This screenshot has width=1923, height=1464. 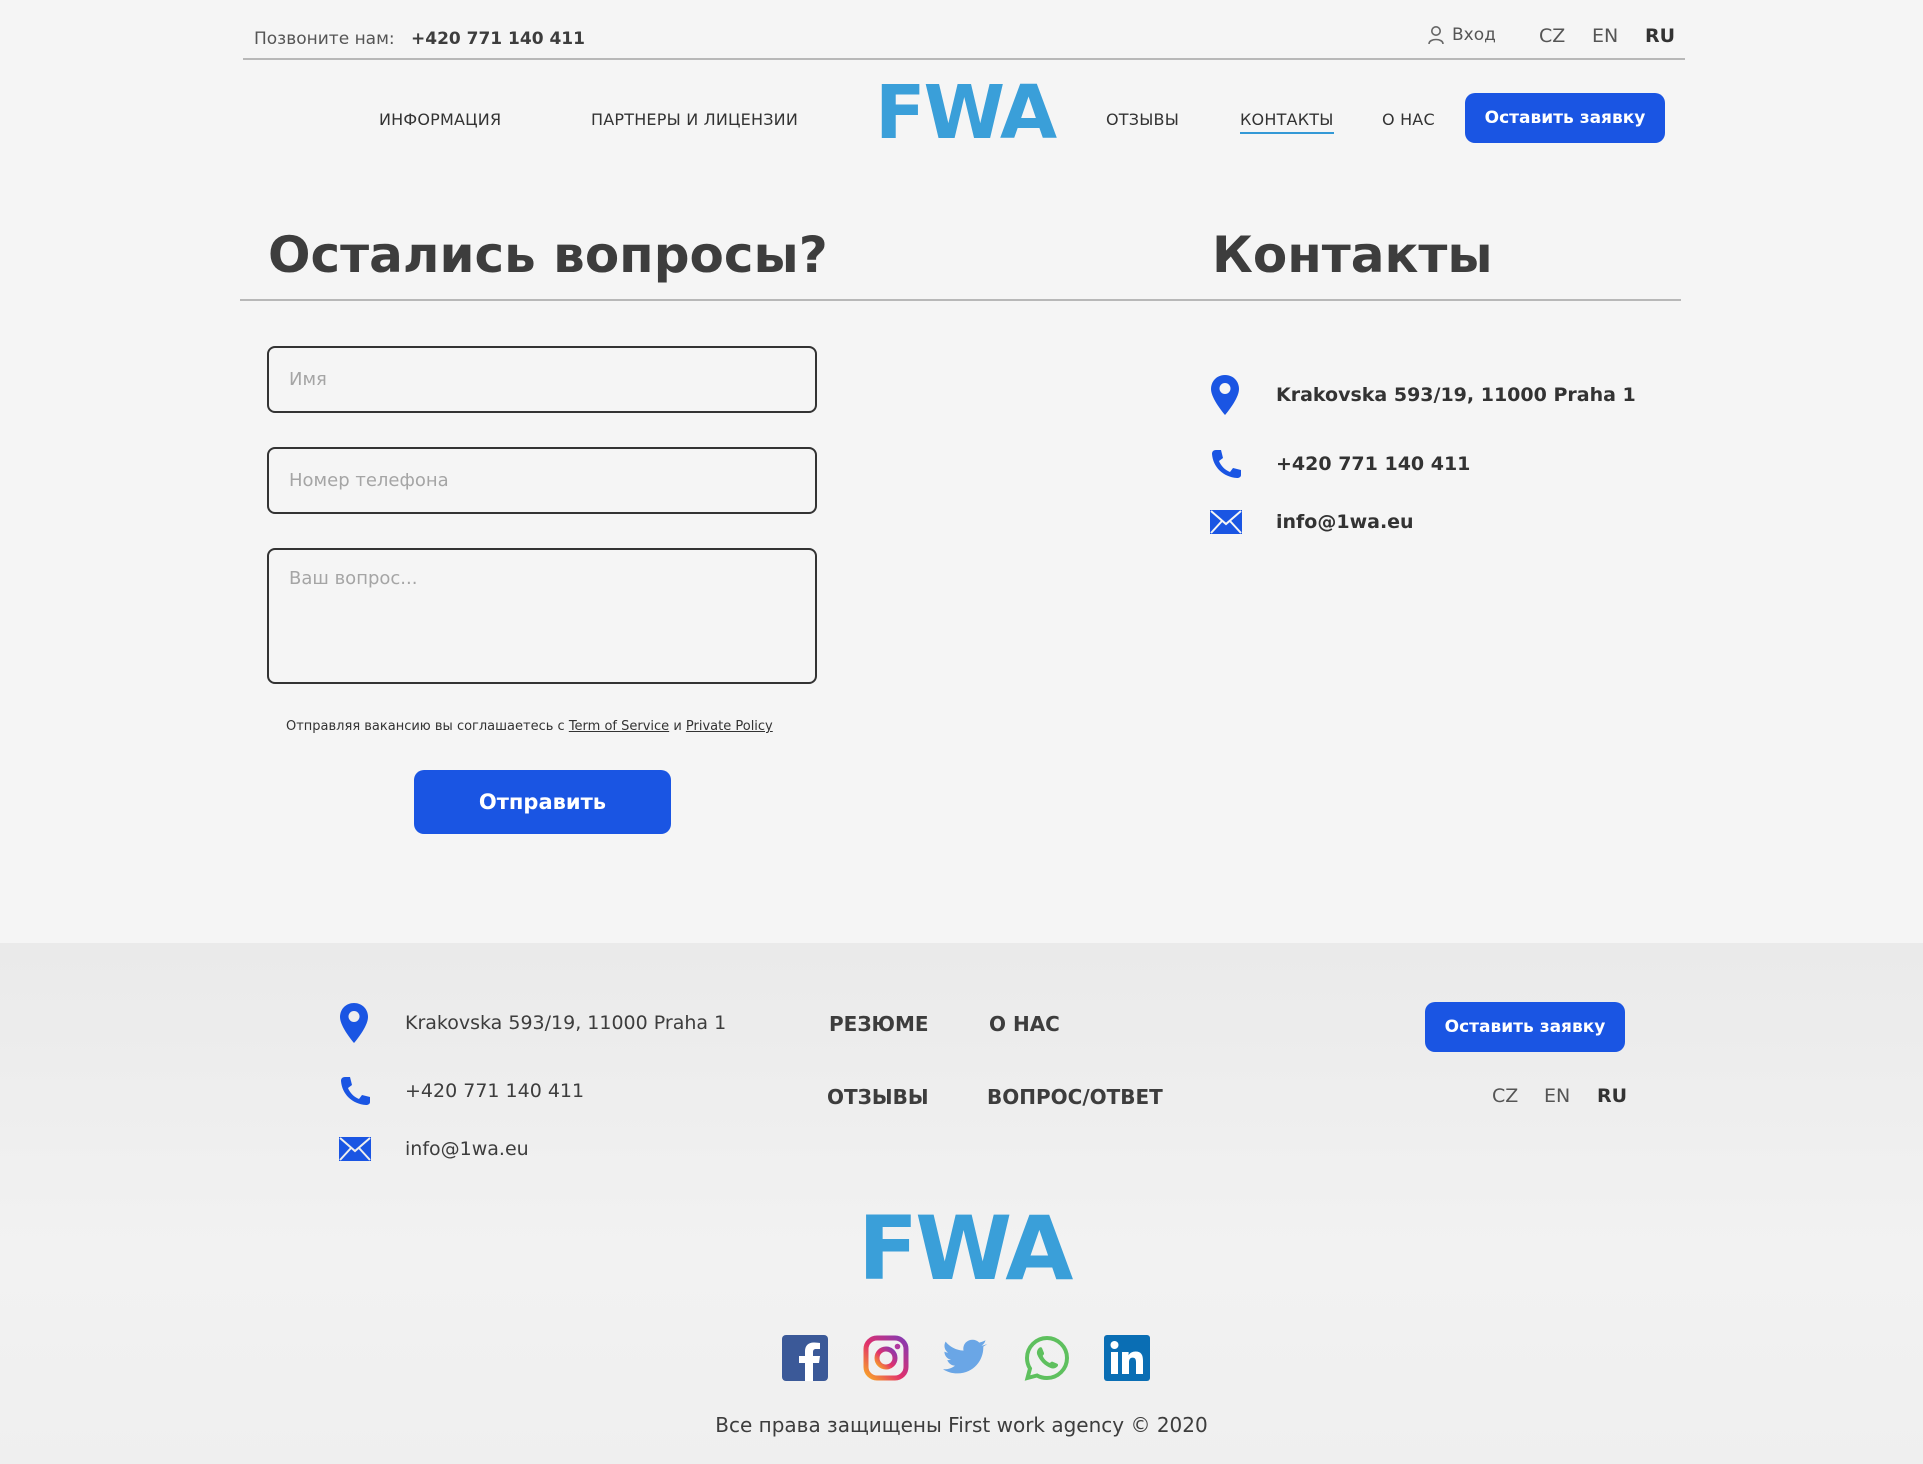 I want to click on contact-email-row: info@1wa.eu, so click(x=1312, y=522).